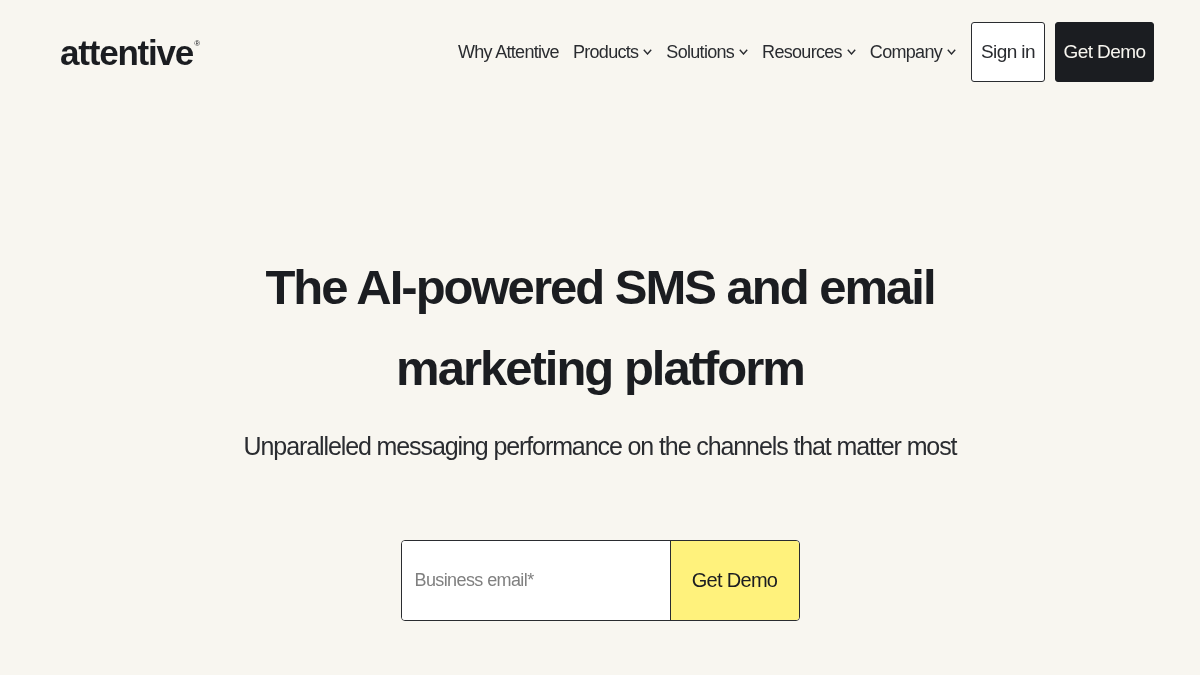  What do you see at coordinates (600, 446) in the screenshot?
I see `hero-subtitle: Unparalleled messaging performance on the channels that matter most` at bounding box center [600, 446].